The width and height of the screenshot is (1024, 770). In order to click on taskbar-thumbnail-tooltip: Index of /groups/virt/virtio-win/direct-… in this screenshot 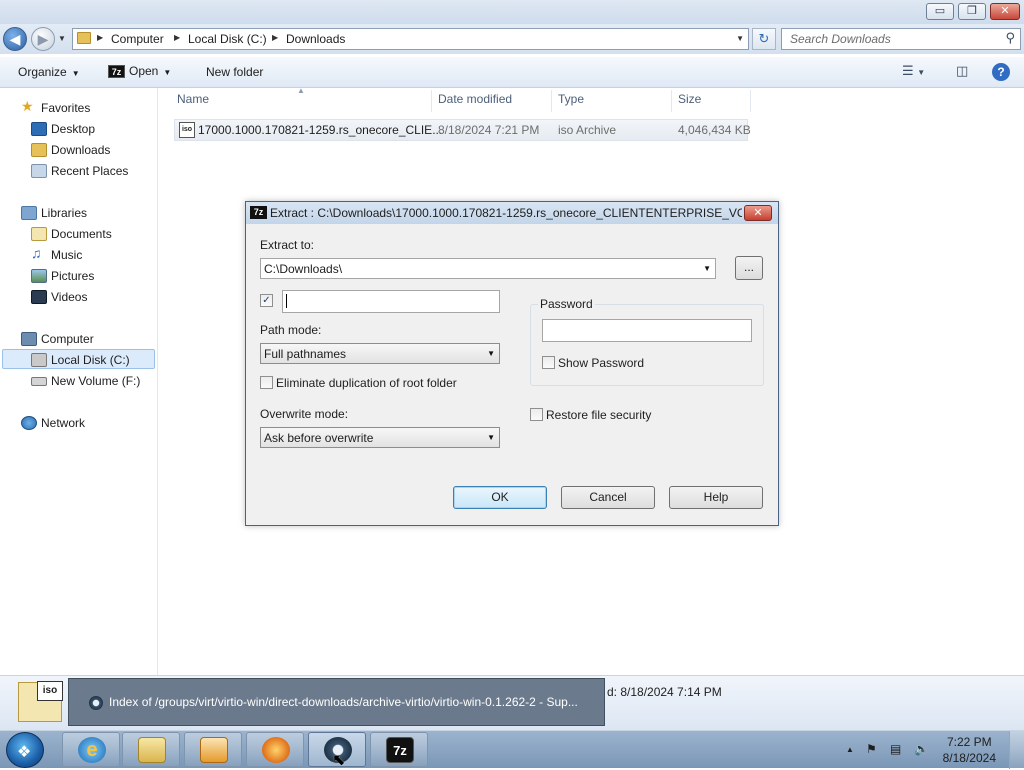, I will do `click(336, 702)`.